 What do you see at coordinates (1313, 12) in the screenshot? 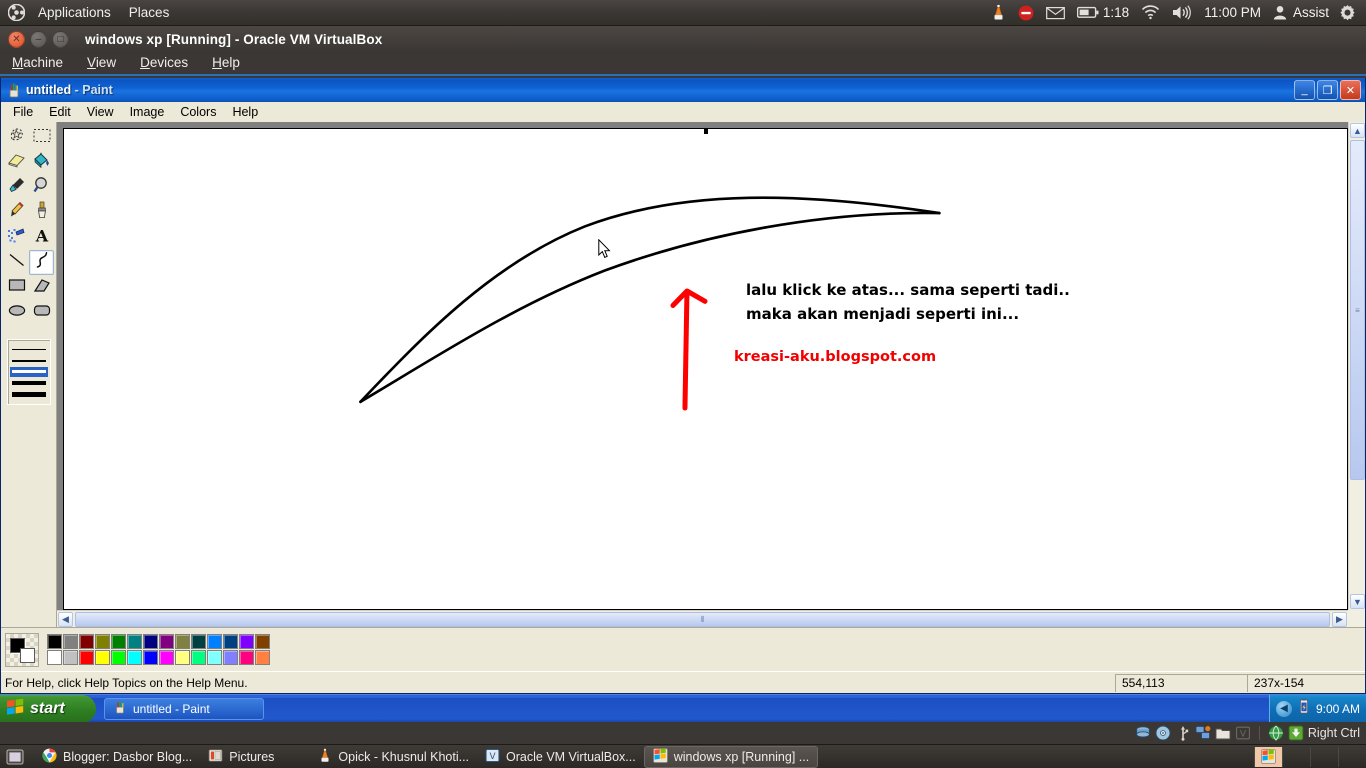
I see `assist-user-label: Assist` at bounding box center [1313, 12].